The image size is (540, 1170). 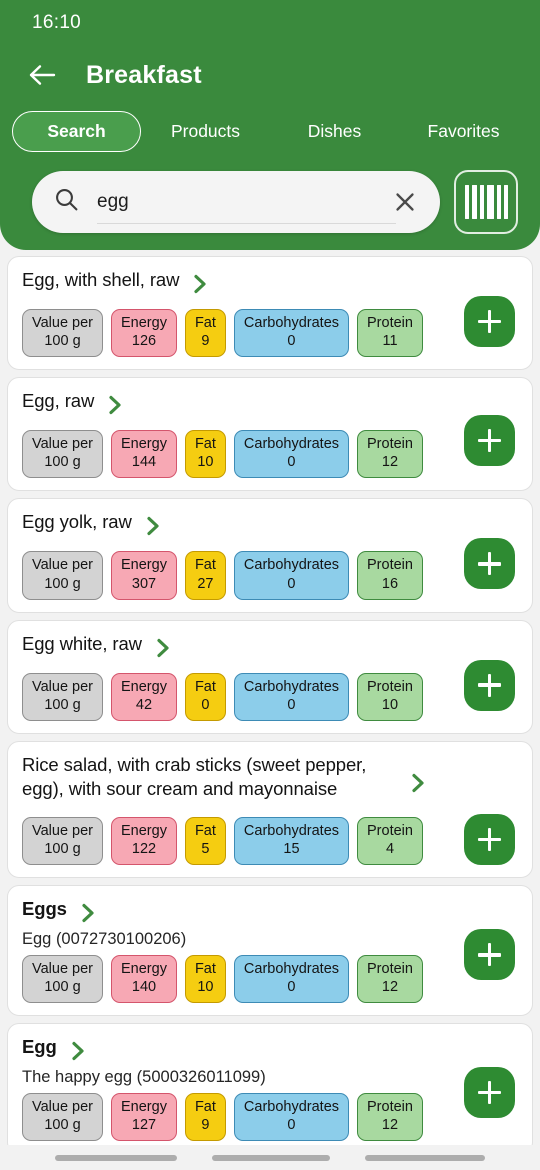 I want to click on chip-energy: Energy 122, so click(x=144, y=841).